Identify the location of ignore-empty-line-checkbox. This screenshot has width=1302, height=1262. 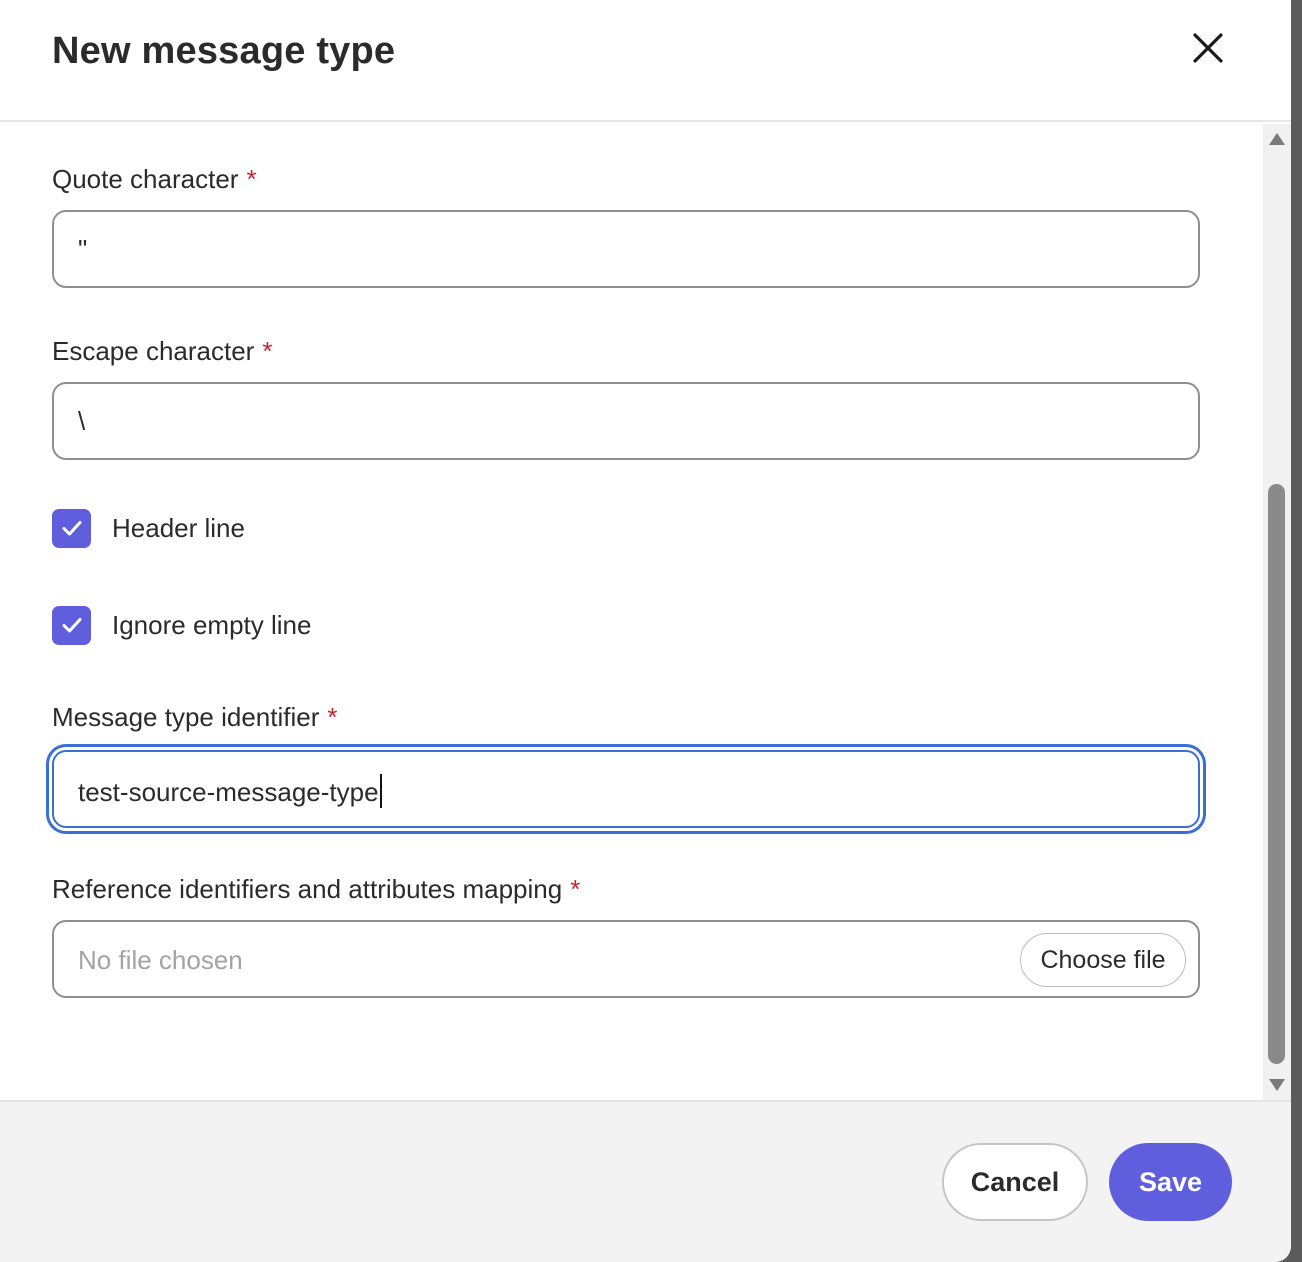
(71, 625).